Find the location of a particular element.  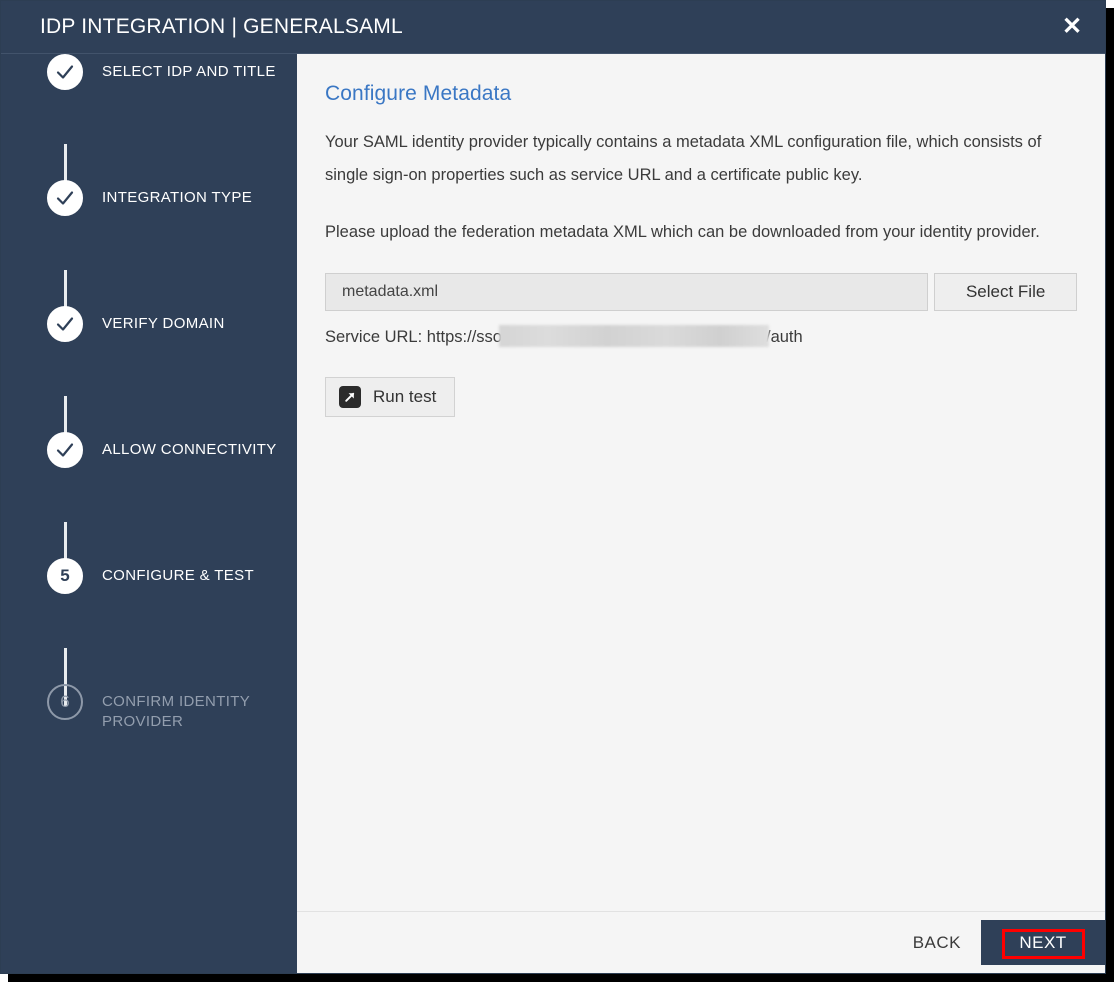

run-test-label: Run test is located at coordinates (405, 396).